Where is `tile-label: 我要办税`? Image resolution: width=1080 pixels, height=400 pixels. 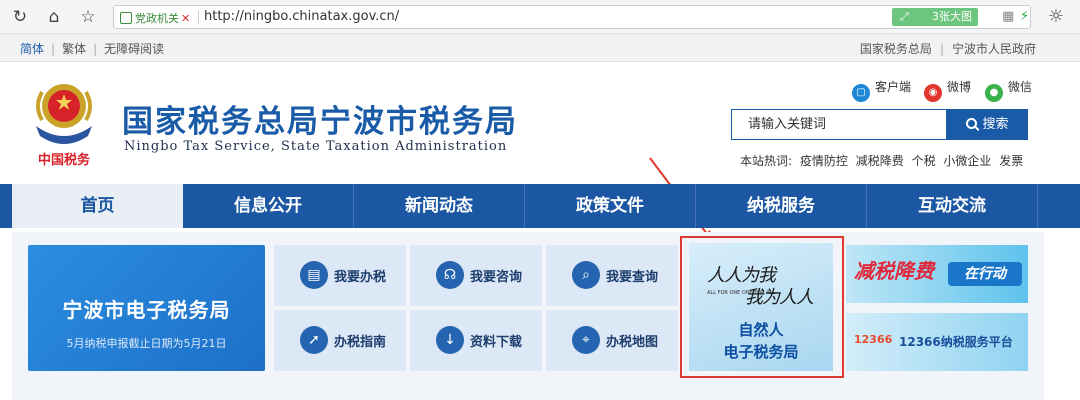 tile-label: 我要办税 is located at coordinates (360, 277).